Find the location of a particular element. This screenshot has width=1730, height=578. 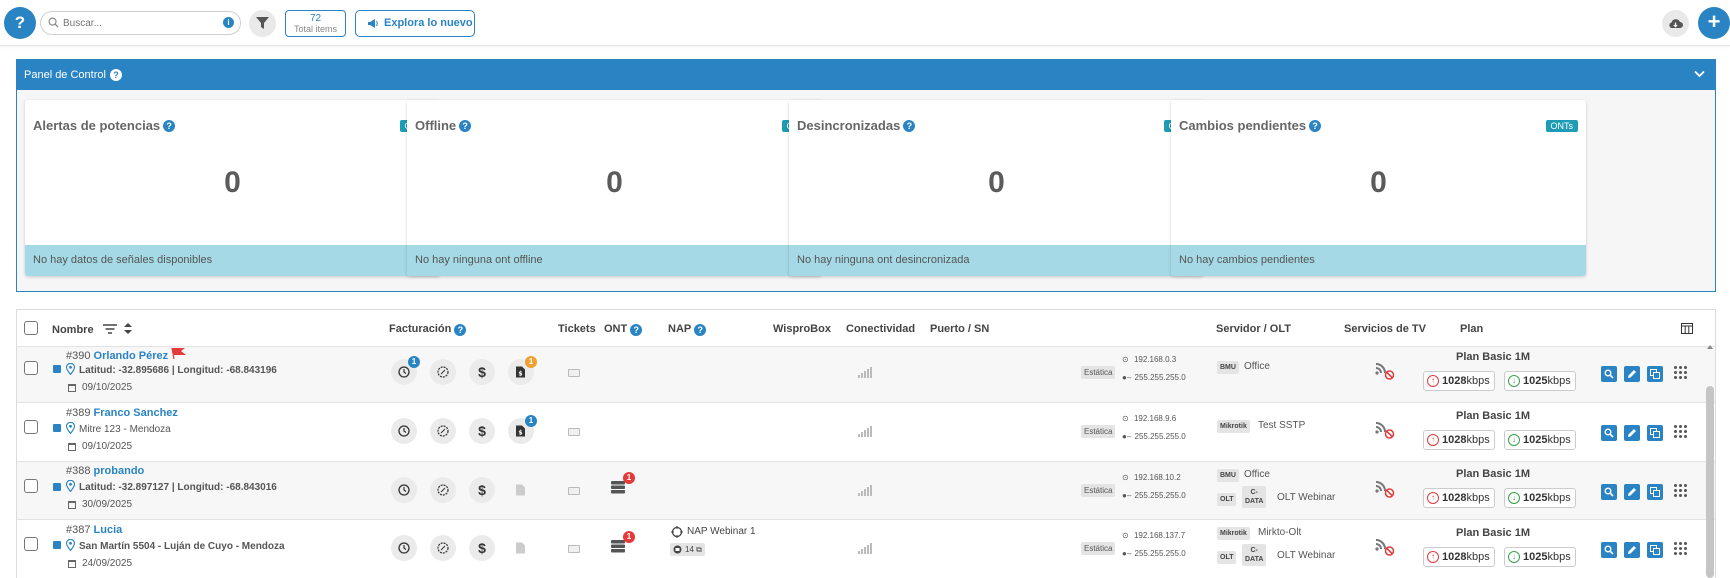

client-name-link: Franco Sanchez is located at coordinates (136, 413).